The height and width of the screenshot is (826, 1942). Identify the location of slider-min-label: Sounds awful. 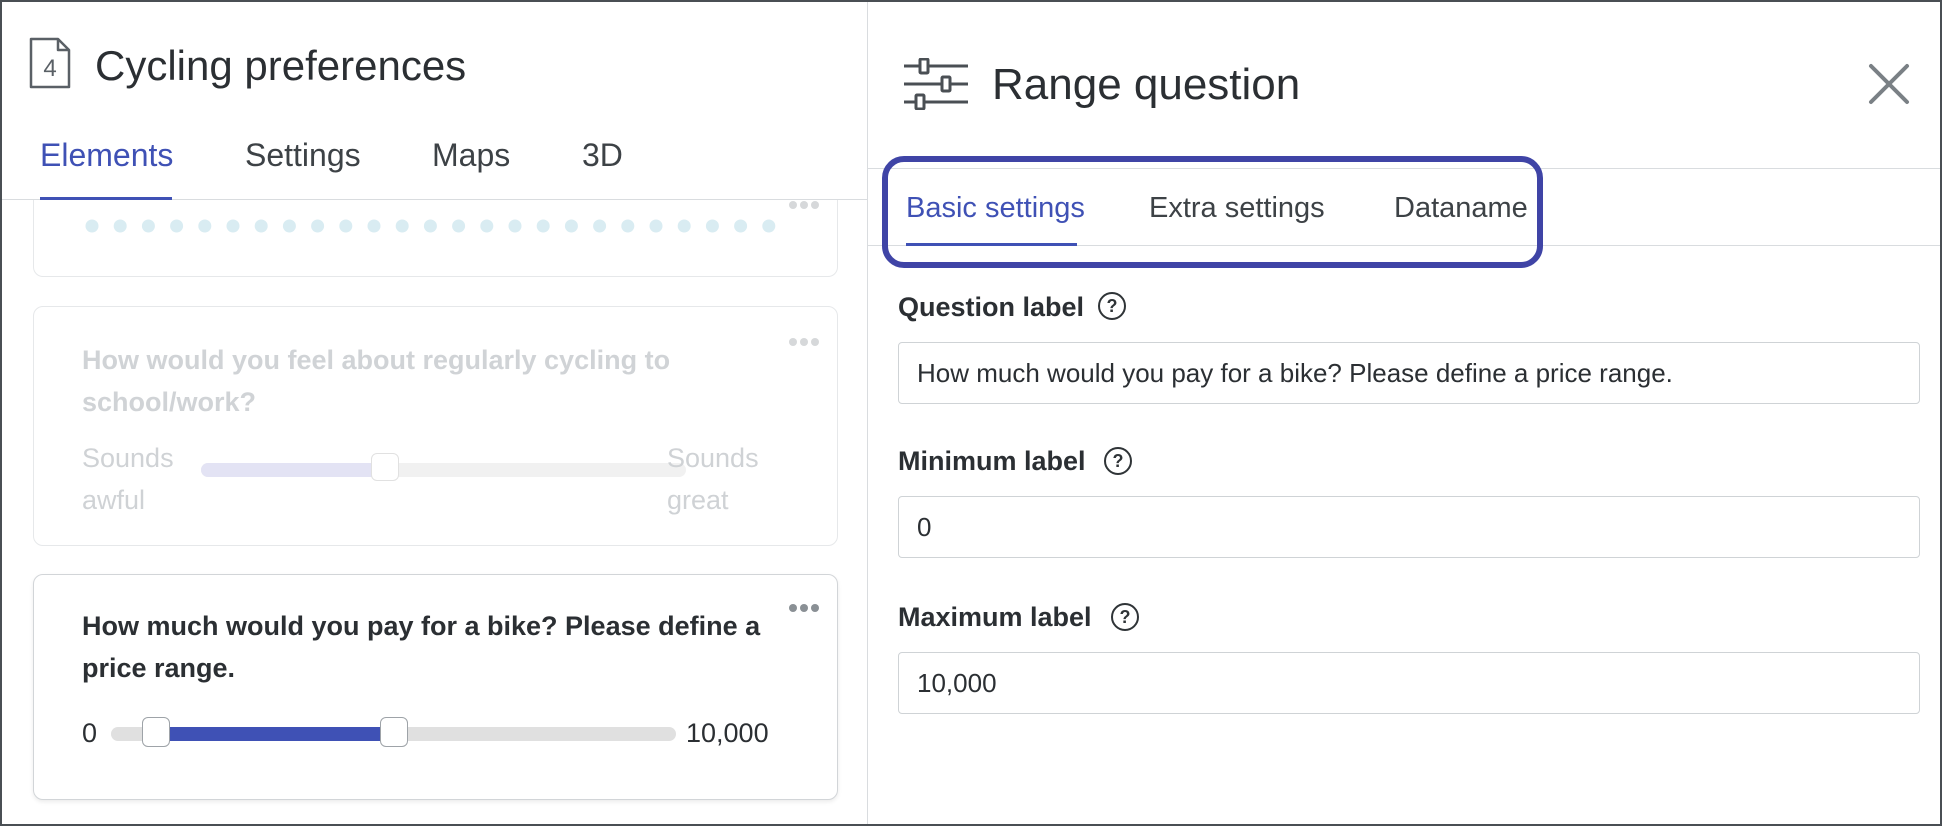
(128, 479).